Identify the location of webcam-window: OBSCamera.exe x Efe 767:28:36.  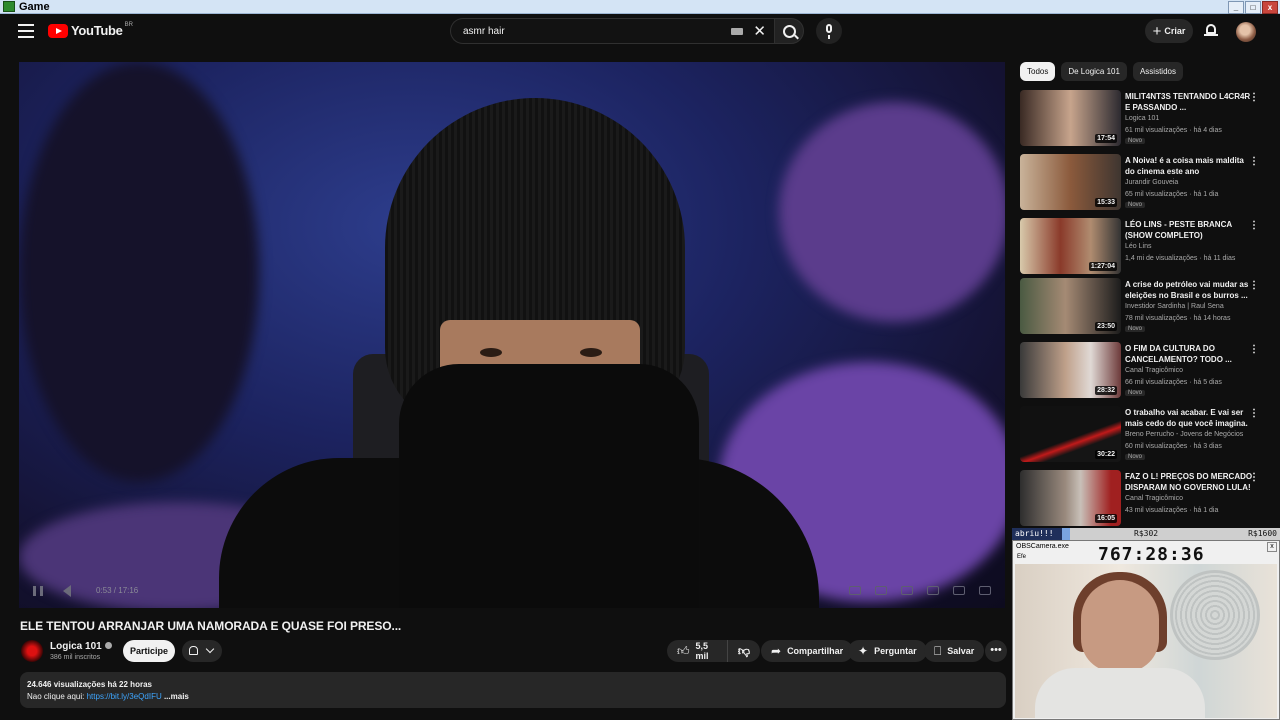
(1146, 630).